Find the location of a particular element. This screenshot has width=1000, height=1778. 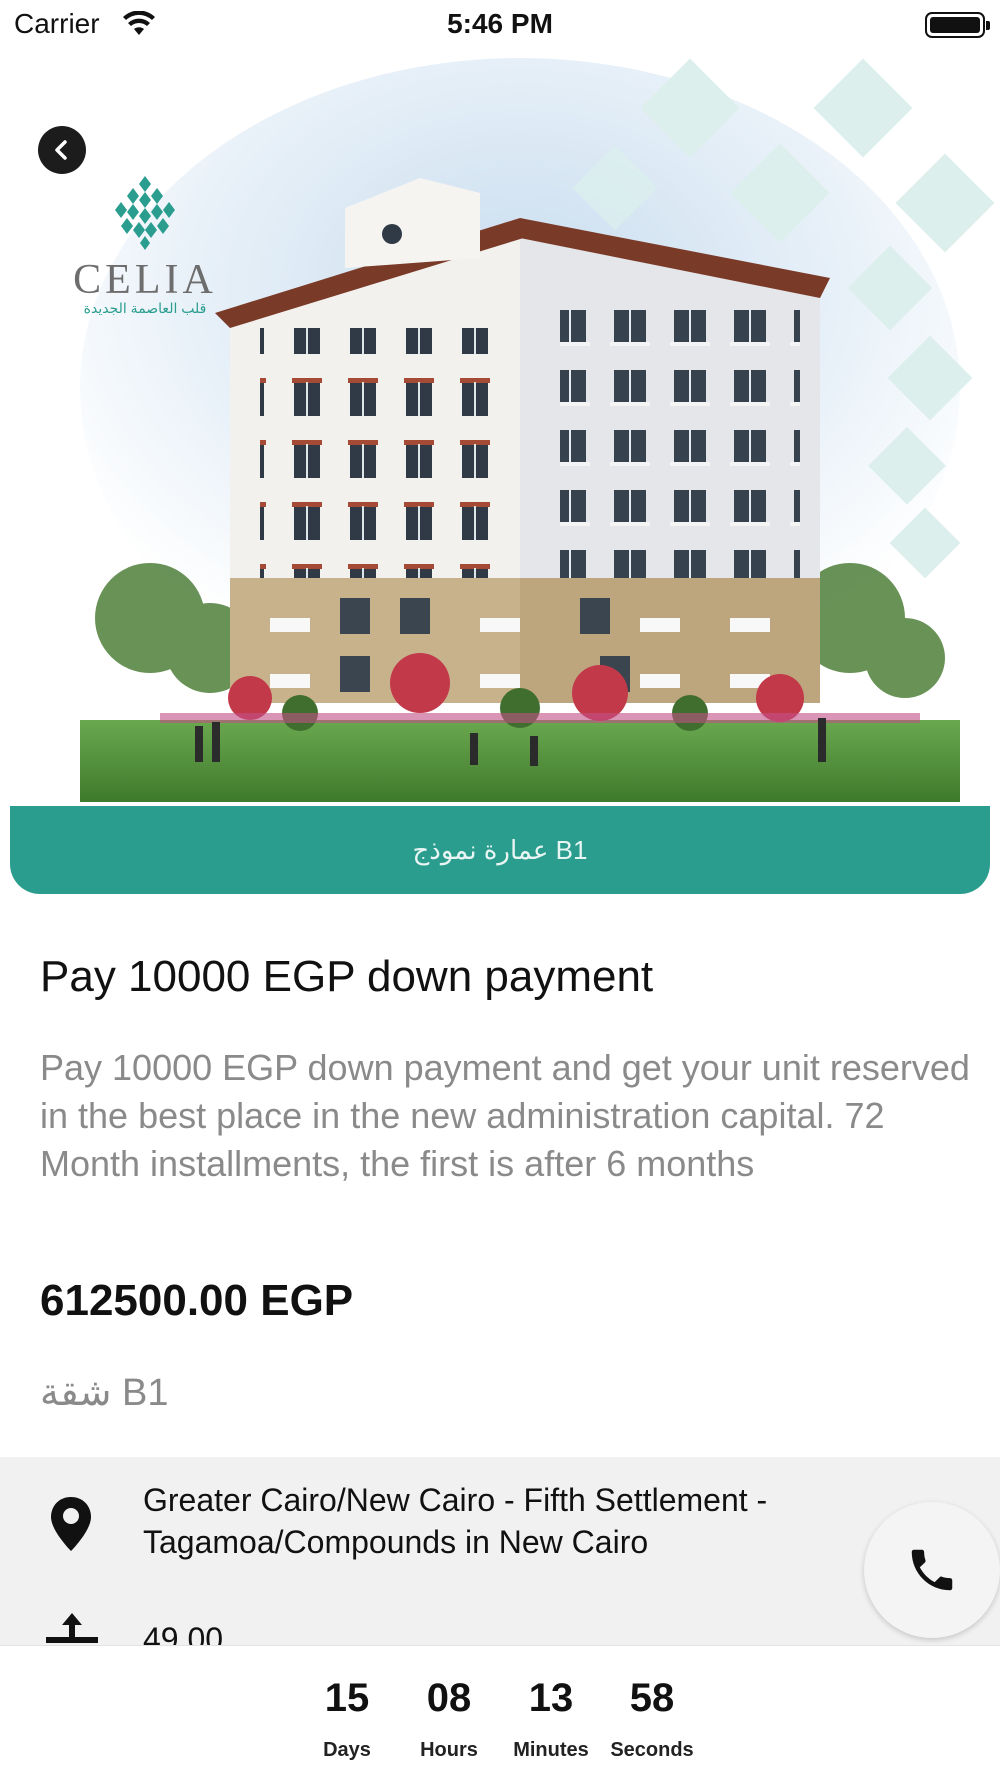

call-button is located at coordinates (932, 1570).